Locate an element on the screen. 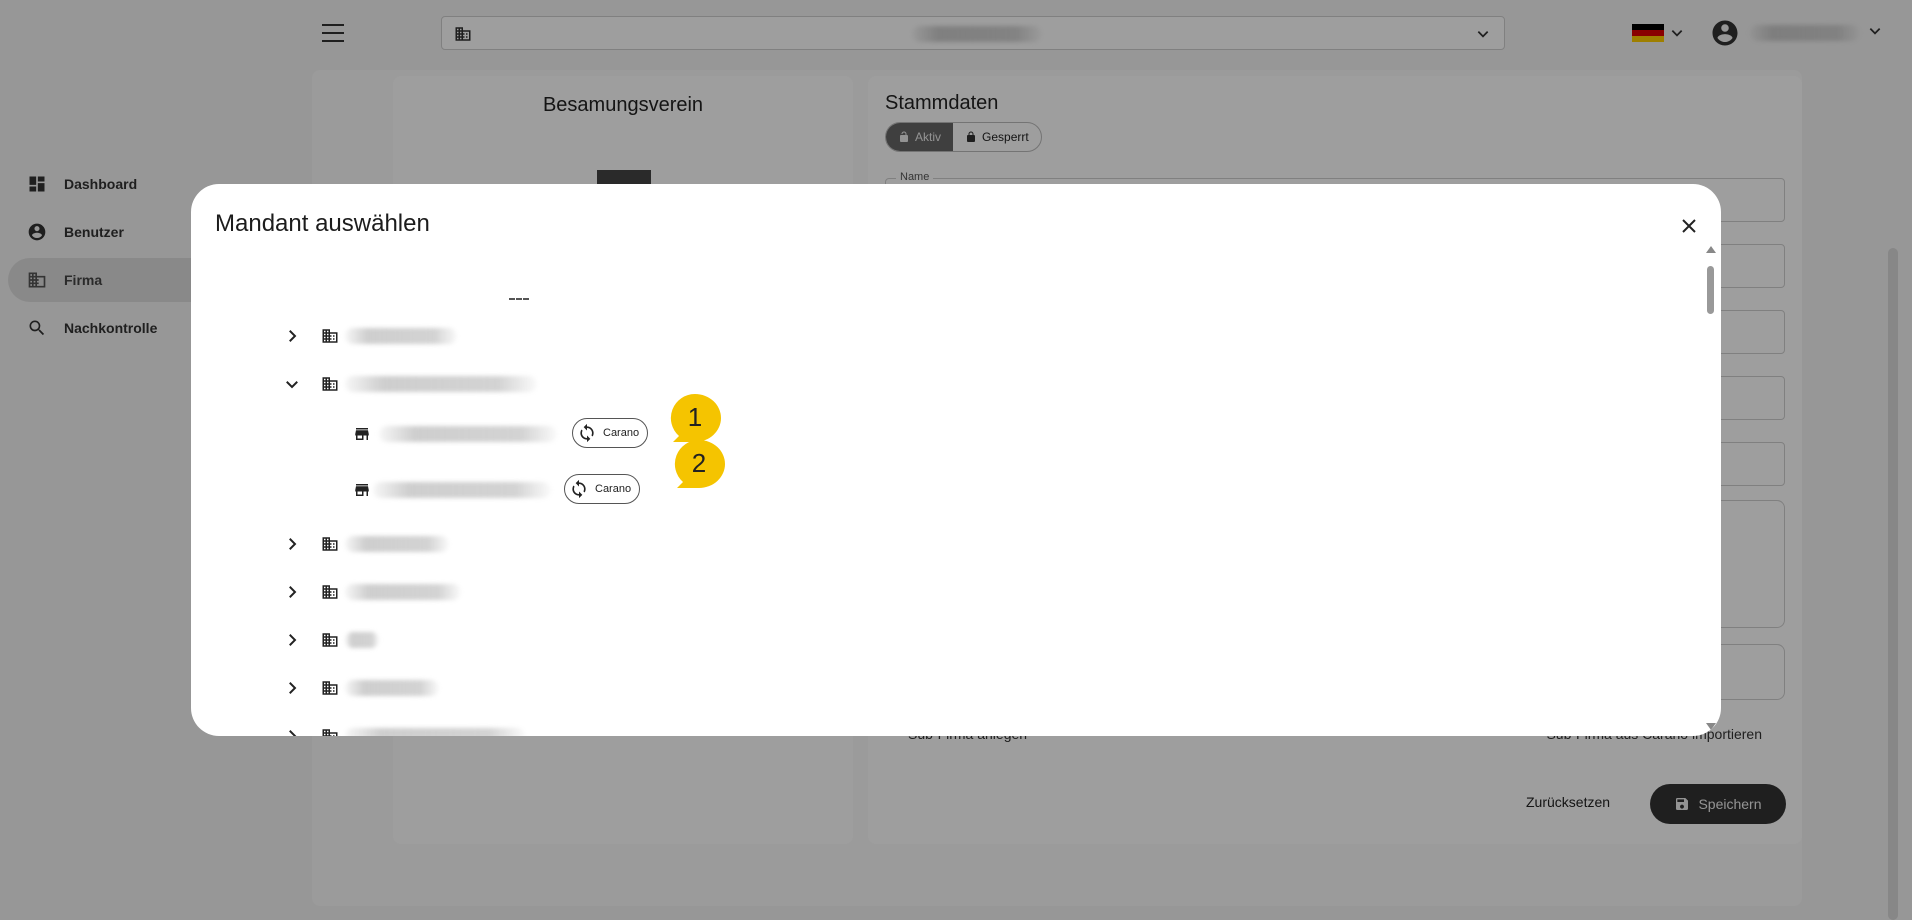 The height and width of the screenshot is (920, 1912). dialog-scrollbar is located at coordinates (1710, 488).